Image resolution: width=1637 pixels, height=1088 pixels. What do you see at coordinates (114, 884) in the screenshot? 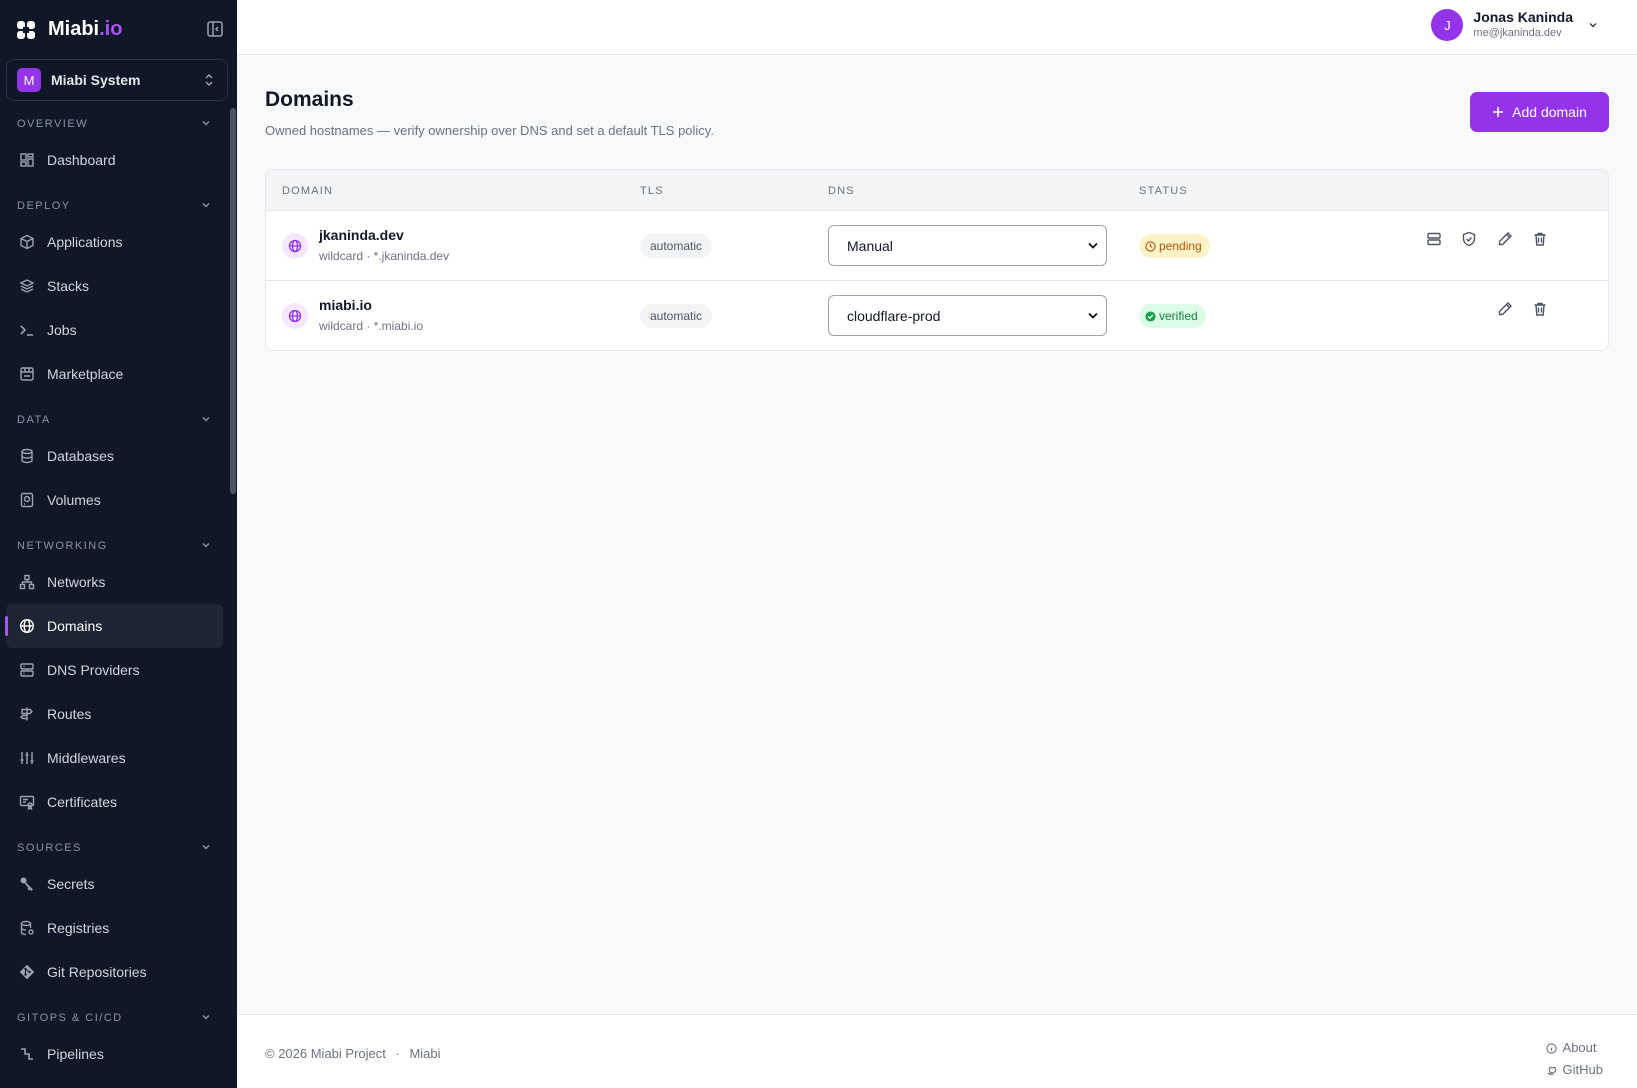
I see `sidebar-item-secrets: Secrets` at bounding box center [114, 884].